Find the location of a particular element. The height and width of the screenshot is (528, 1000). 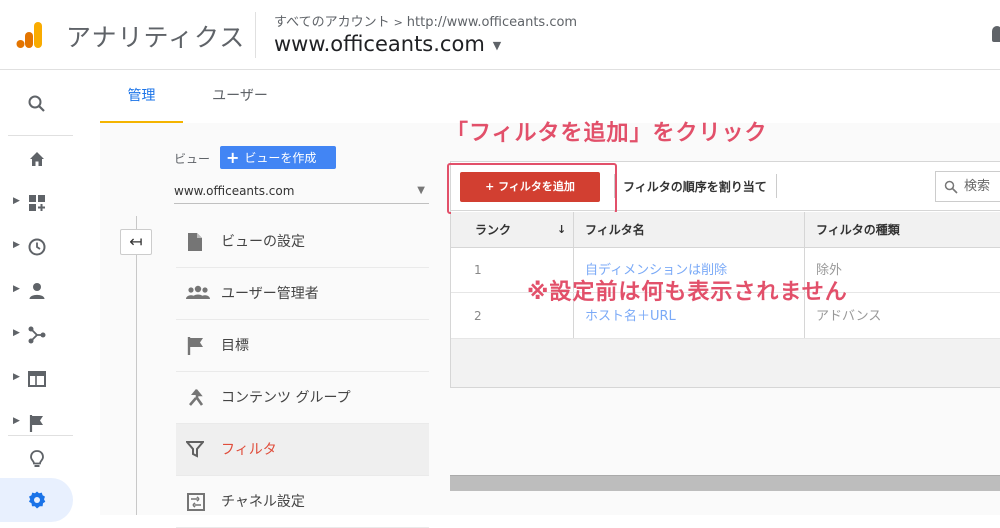

breadcrumb-property: http://www.officeants.com is located at coordinates (492, 22).